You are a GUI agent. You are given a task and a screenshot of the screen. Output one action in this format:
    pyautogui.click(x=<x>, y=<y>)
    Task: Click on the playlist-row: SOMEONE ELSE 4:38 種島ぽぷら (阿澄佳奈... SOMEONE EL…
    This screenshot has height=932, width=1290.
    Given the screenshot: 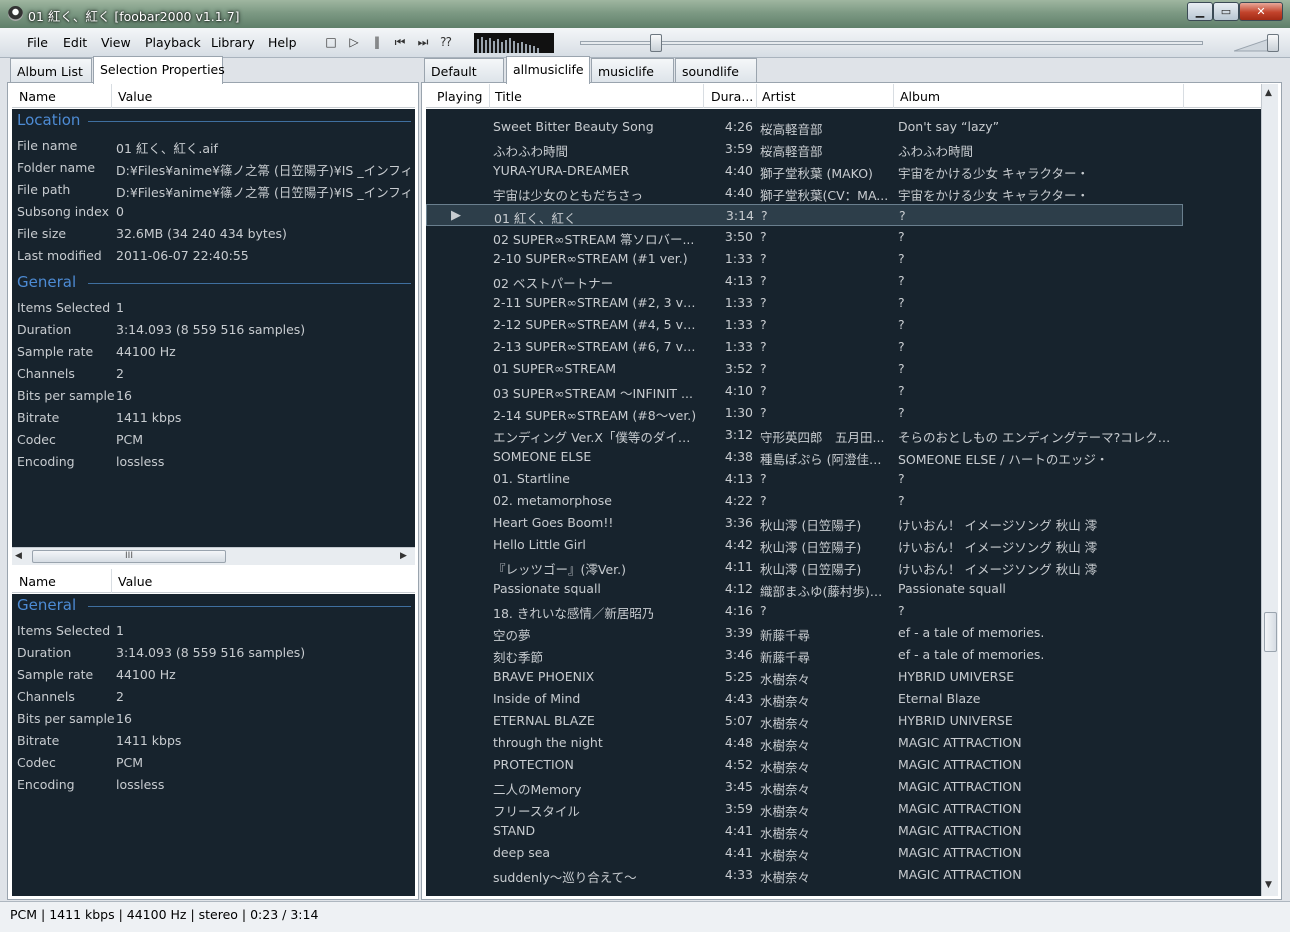 What is the action you would take?
    pyautogui.click(x=804, y=457)
    